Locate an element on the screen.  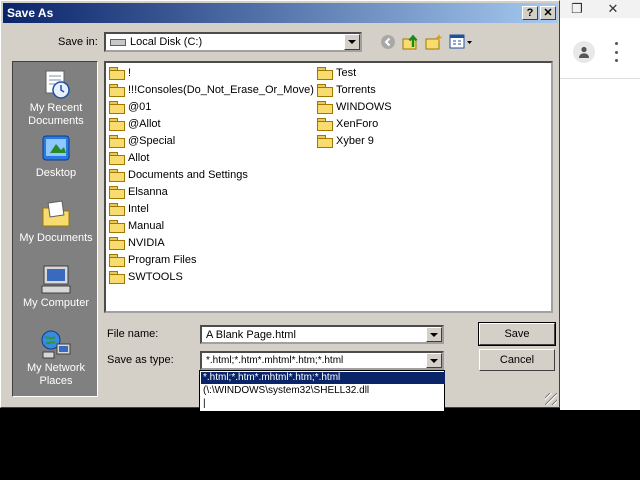
close-button: ✕ is located at coordinates (548, 13).